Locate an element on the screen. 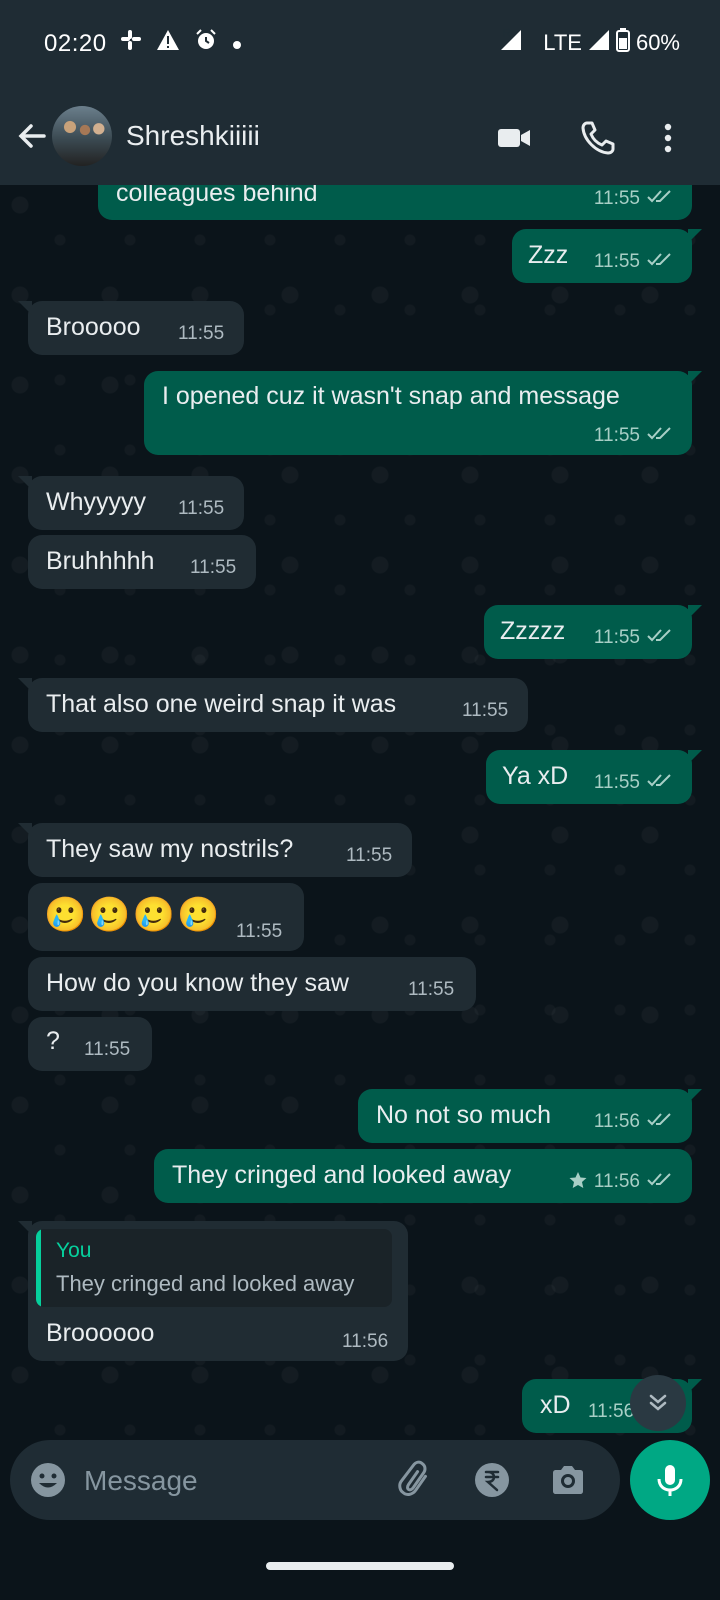  message-incoming: ? 11:55 is located at coordinates (90, 1044).